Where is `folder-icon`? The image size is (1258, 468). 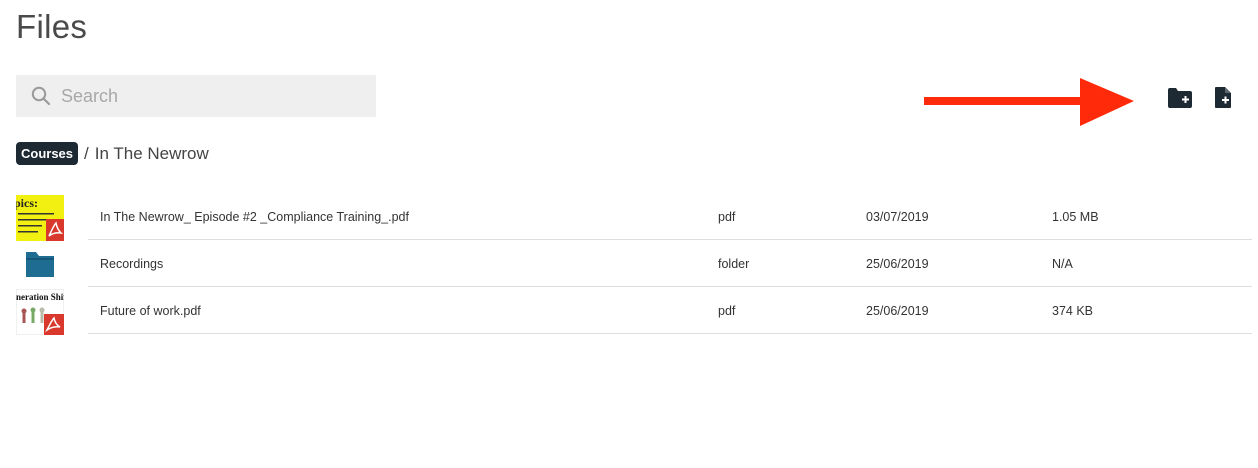
folder-icon is located at coordinates (40, 265).